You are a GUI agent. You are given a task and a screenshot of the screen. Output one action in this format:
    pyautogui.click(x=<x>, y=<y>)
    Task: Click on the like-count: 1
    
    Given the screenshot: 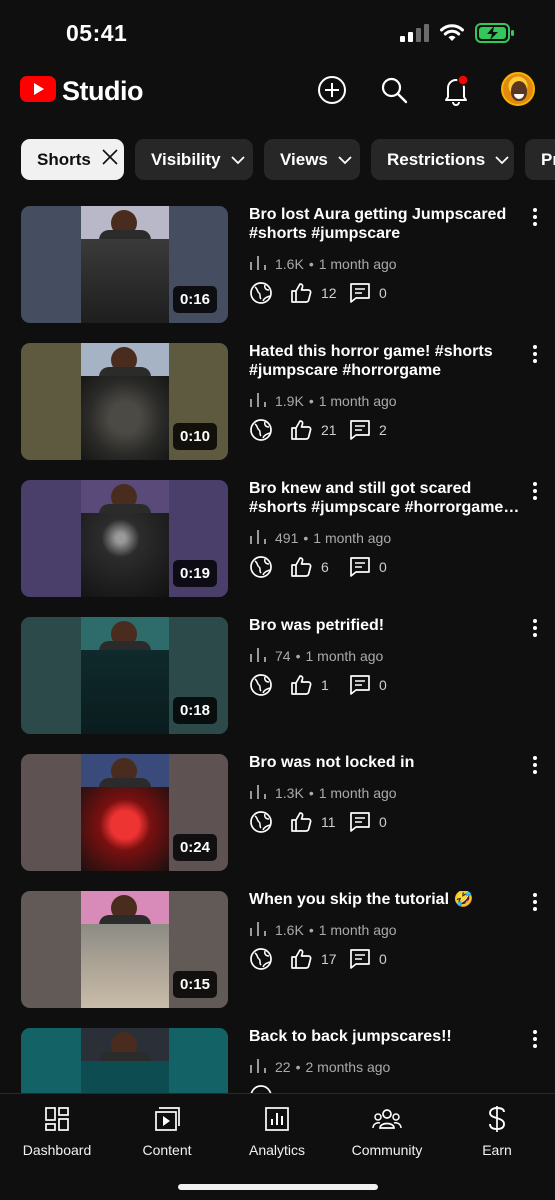 What is the action you would take?
    pyautogui.click(x=325, y=685)
    